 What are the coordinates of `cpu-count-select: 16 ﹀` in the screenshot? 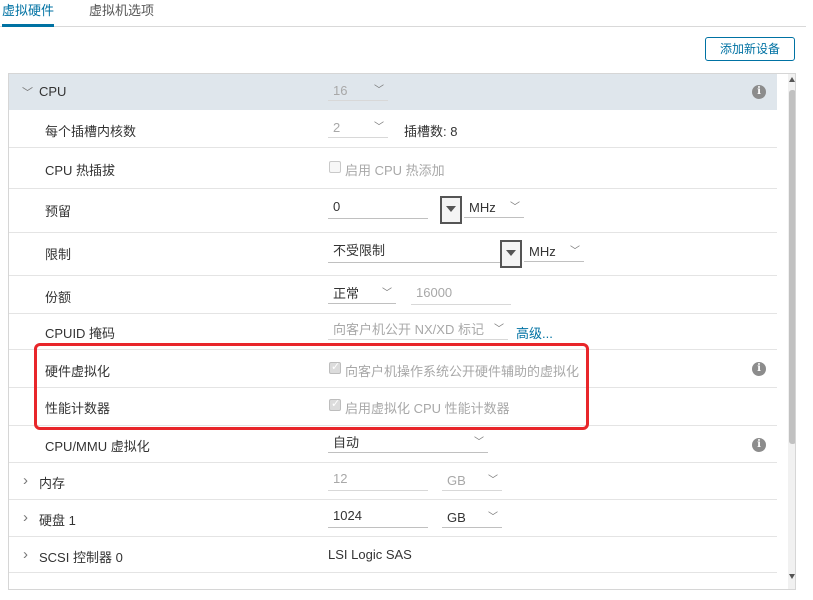 It's located at (358, 91).